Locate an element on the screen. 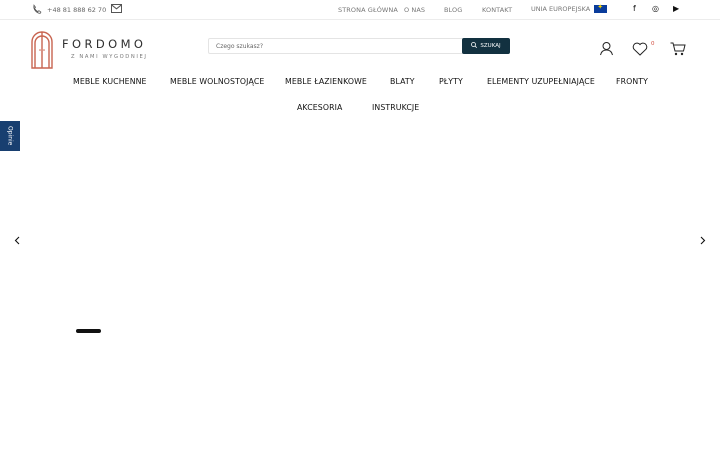 The image size is (720, 450). eu-info: UNIA EUROPEJSKA is located at coordinates (569, 8).